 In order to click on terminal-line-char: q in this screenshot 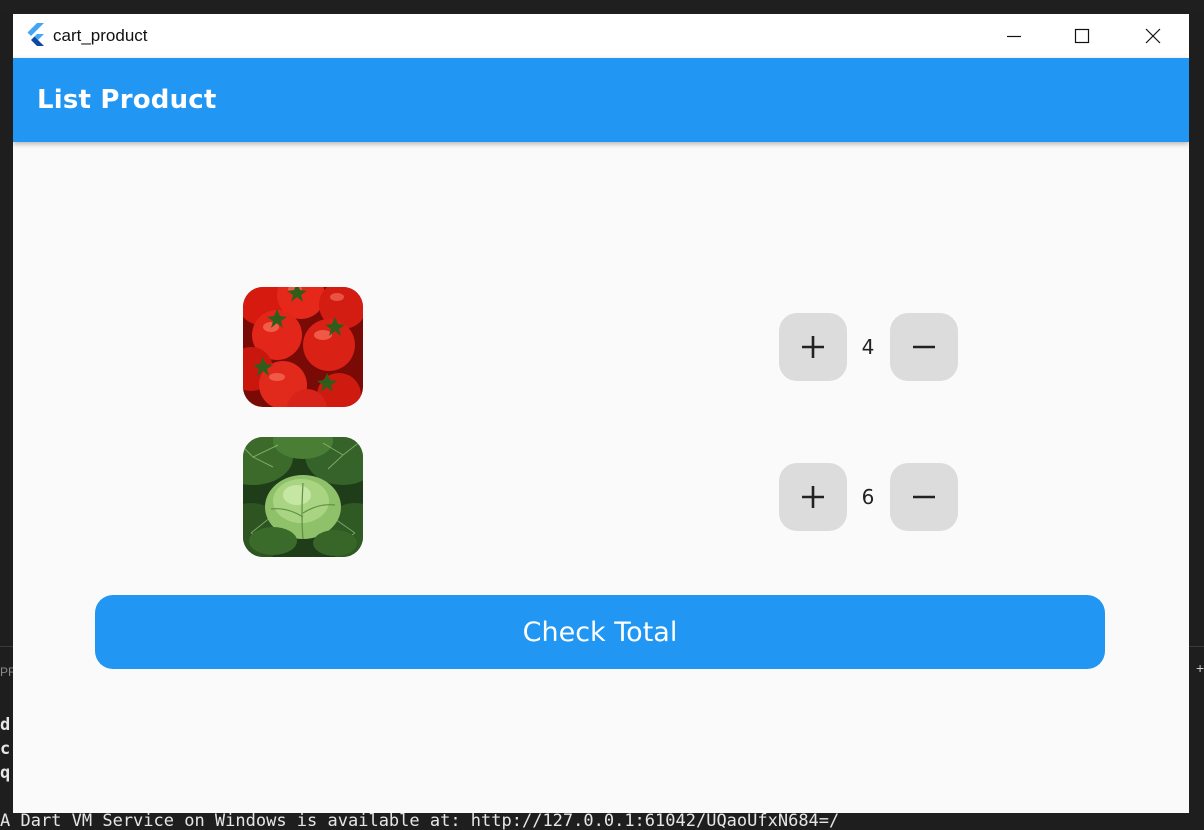, I will do `click(5, 773)`.